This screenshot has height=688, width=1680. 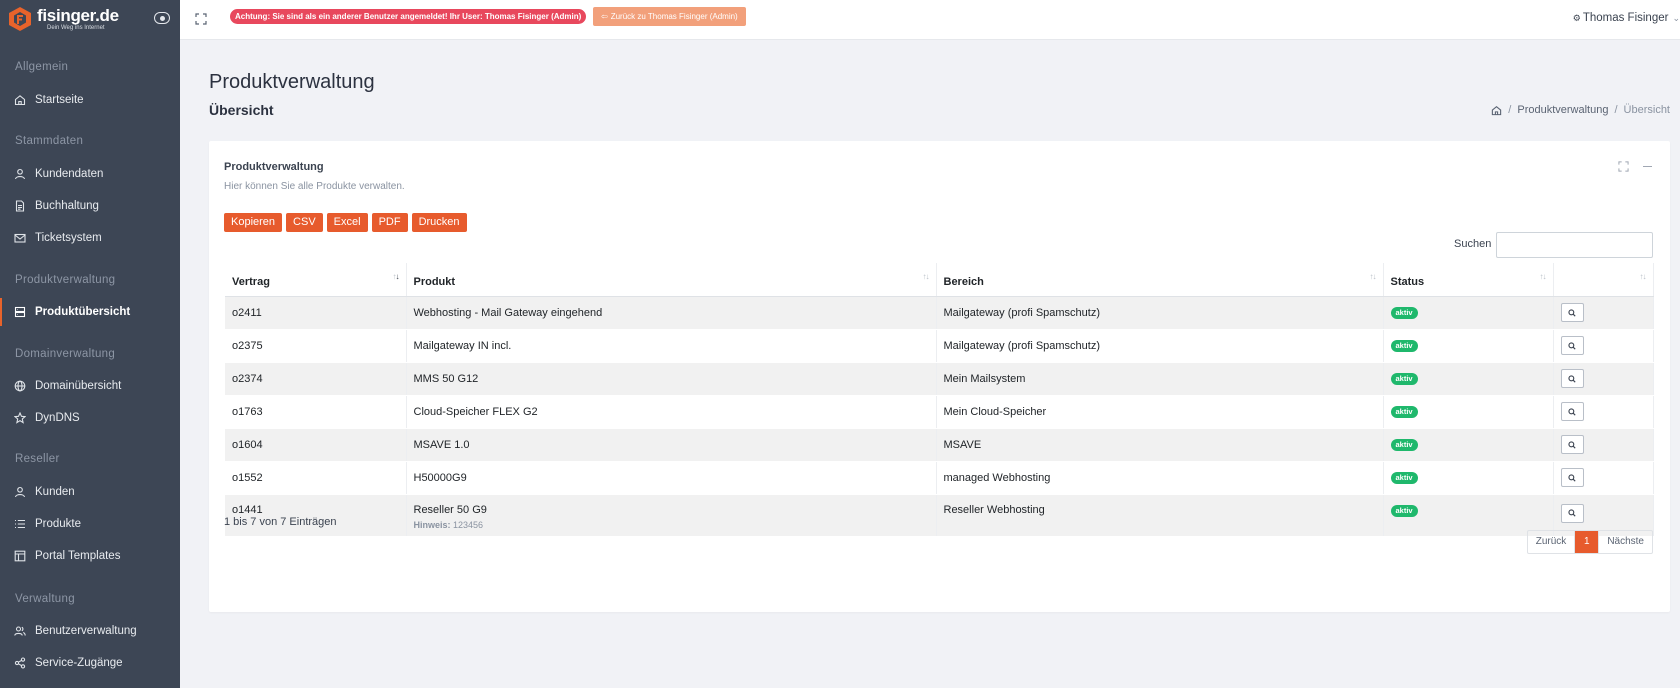 I want to click on sidebar-item-ticketsystem: Ticketsystem, so click(x=90, y=238).